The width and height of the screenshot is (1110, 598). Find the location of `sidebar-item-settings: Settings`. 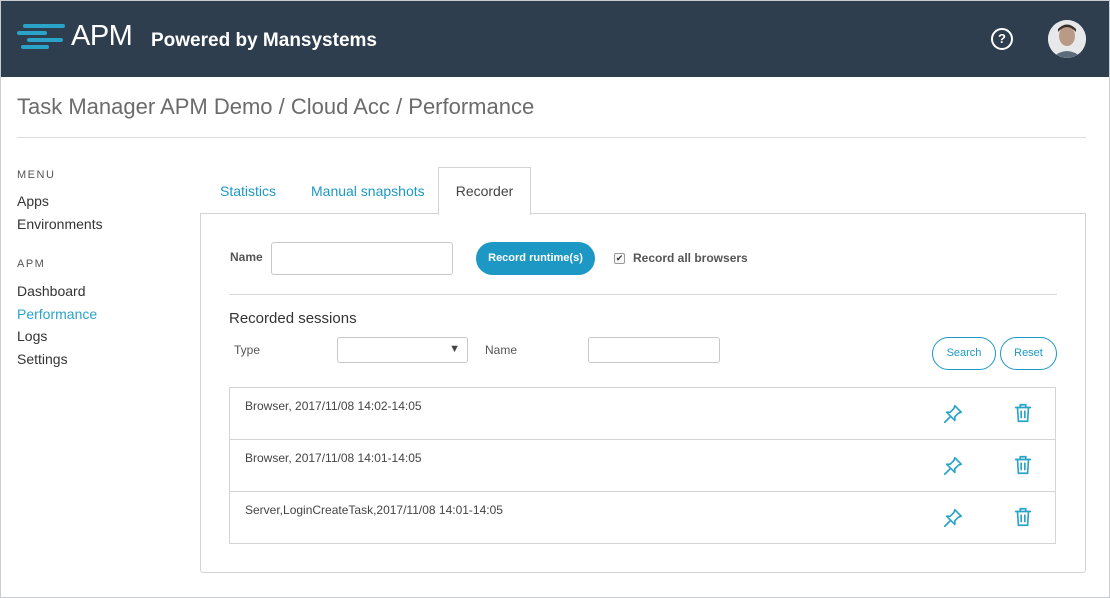

sidebar-item-settings: Settings is located at coordinates (42, 359).